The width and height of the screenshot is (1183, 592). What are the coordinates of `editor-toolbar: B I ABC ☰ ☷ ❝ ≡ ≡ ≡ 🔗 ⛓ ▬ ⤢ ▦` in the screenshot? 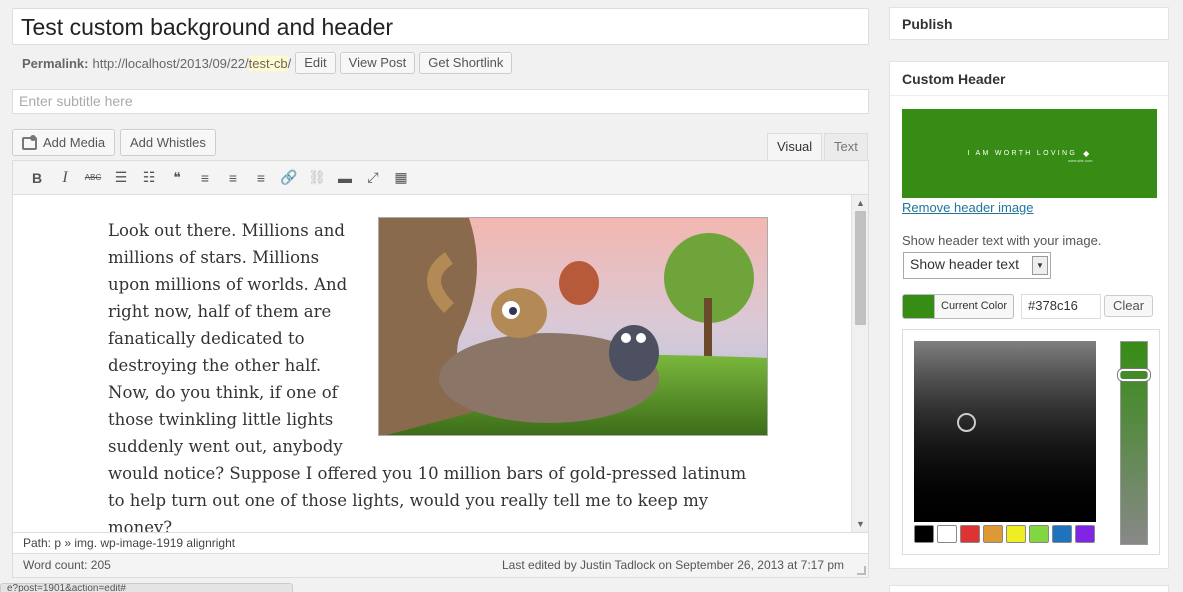 It's located at (440, 177).